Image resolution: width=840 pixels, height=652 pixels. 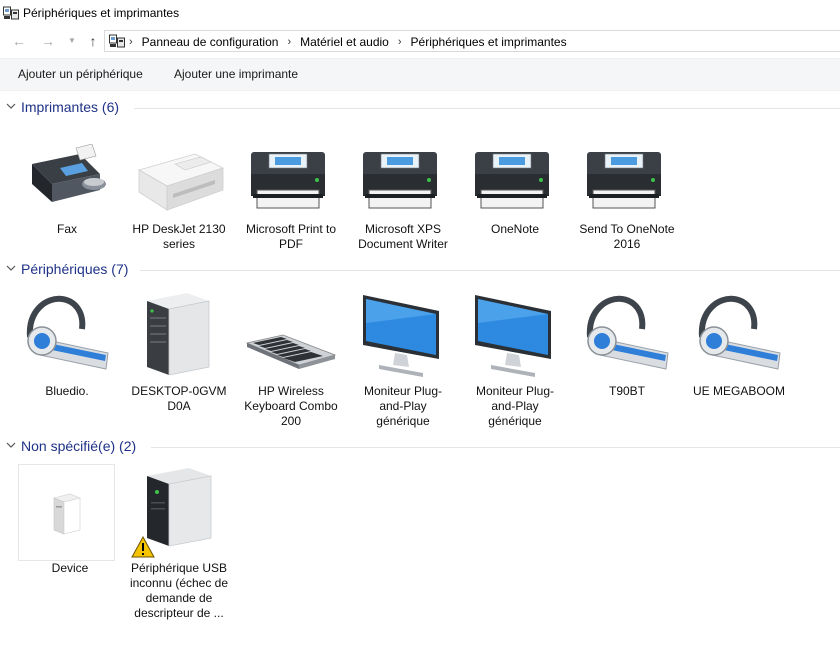 I want to click on forward-arrow-icon: →, so click(x=48, y=41).